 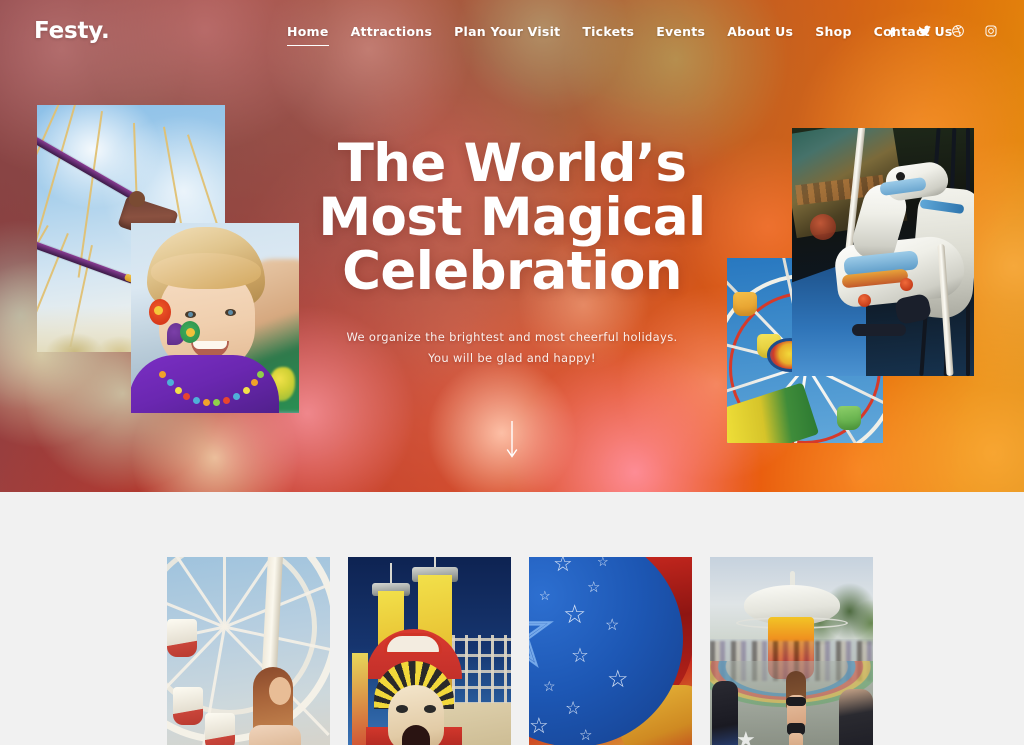 I want to click on hero-title-line-2: Most Magical, so click(x=512, y=217).